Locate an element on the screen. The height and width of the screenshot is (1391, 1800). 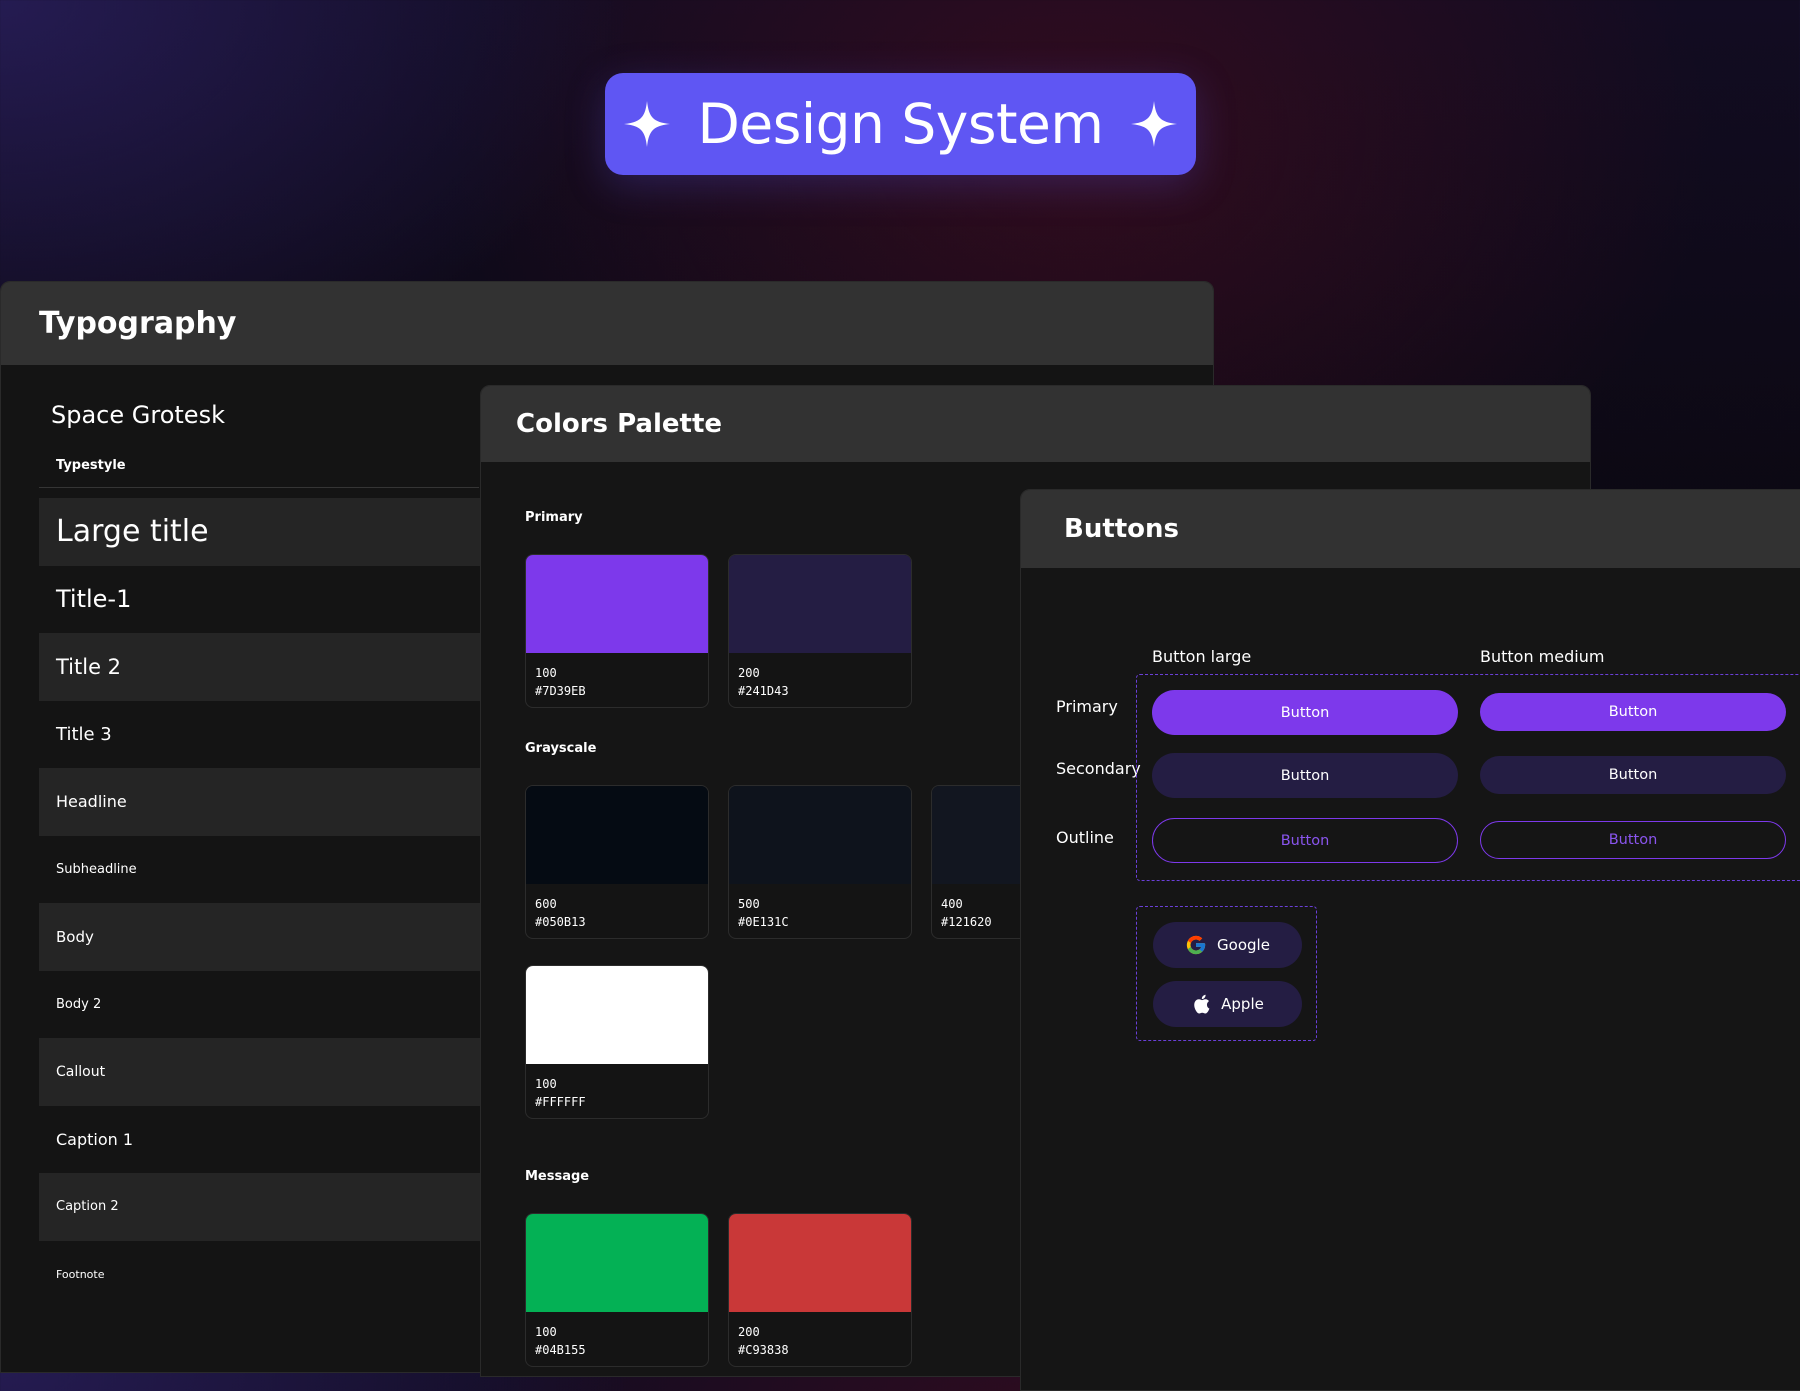
page-title: Design System is located at coordinates (900, 123).